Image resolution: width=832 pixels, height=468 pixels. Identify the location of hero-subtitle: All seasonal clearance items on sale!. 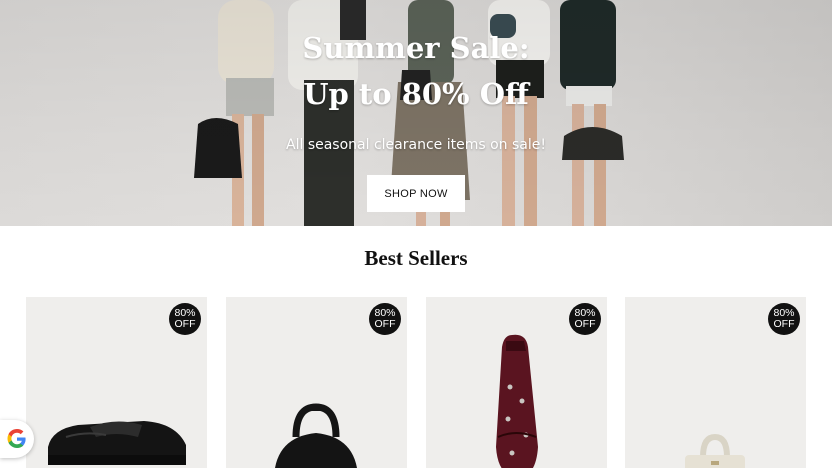
(416, 145).